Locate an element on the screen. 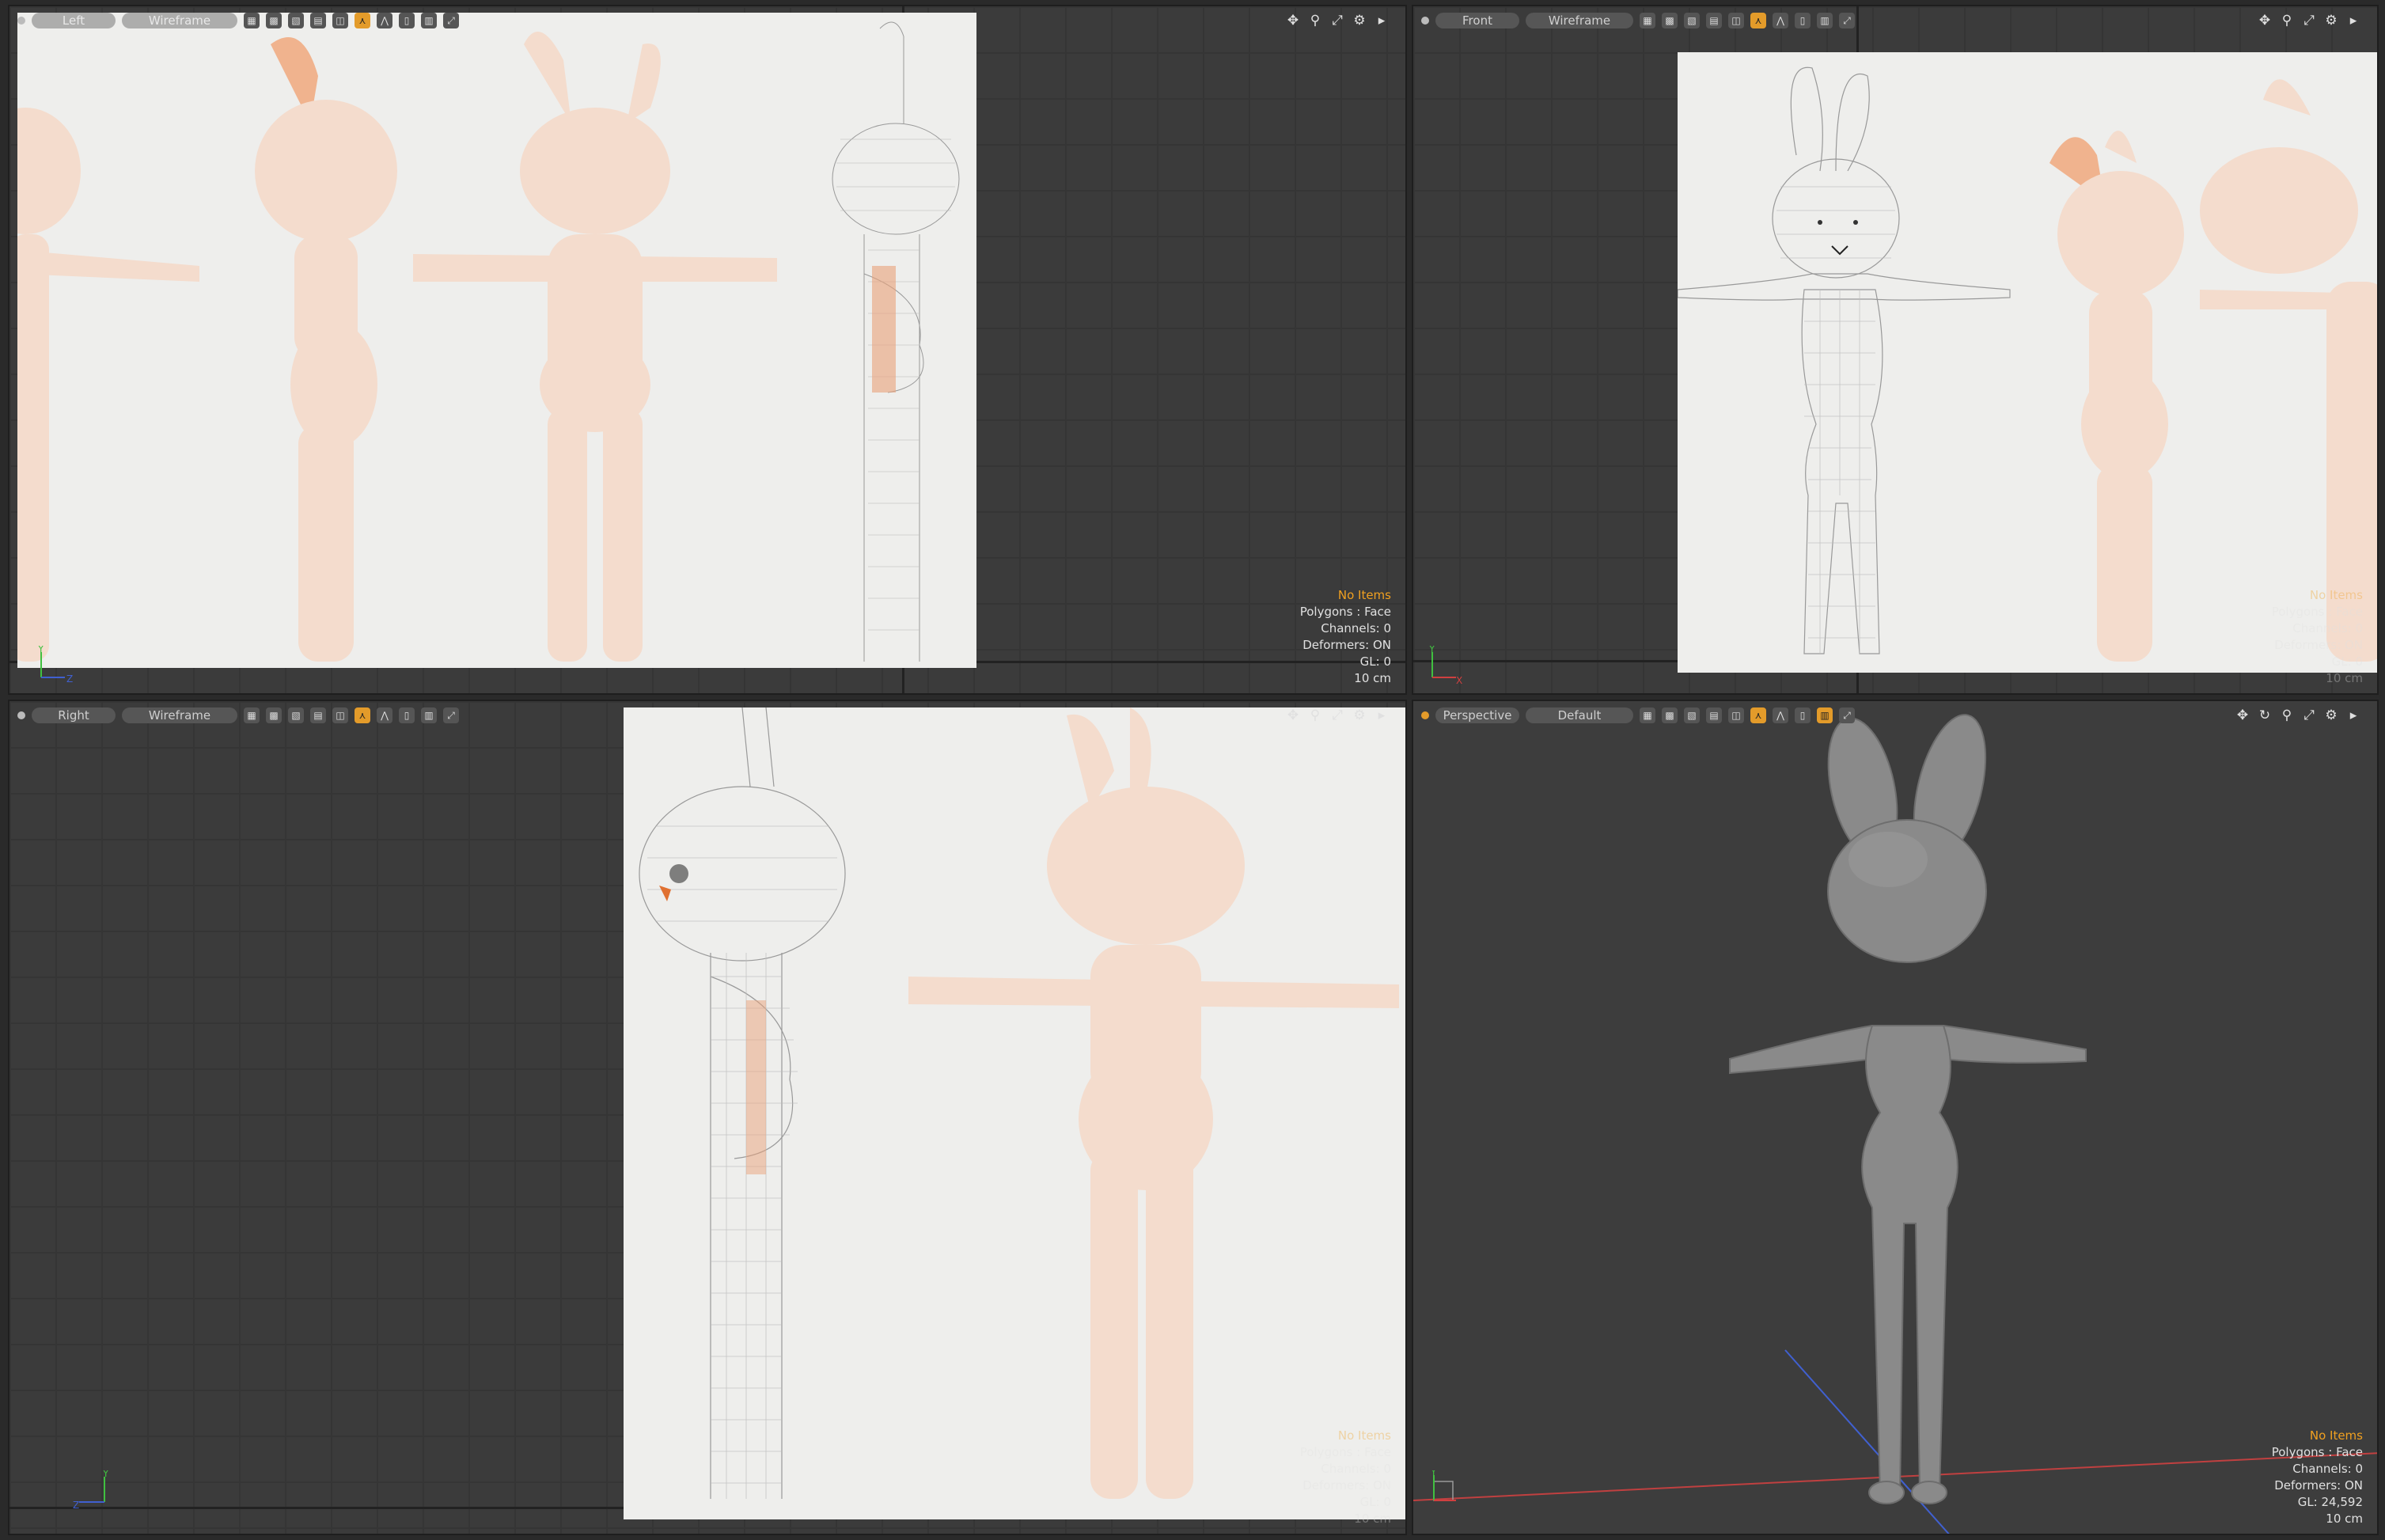  info-channels: Channels: 0 is located at coordinates (1356, 1469).